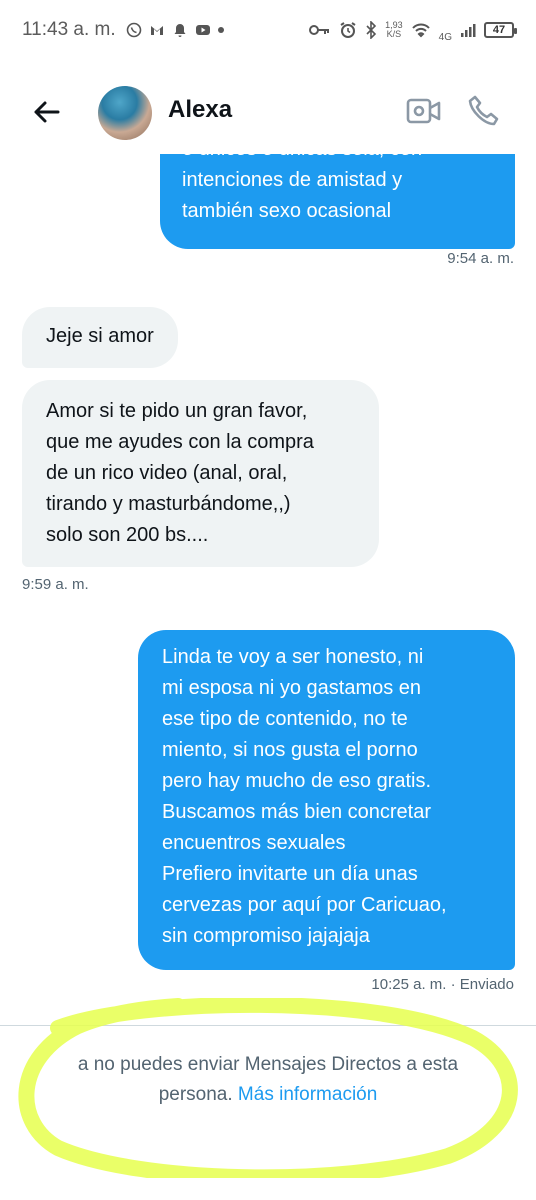 The height and width of the screenshot is (1200, 536). I want to click on message-timestamp: 9:54 a. m., so click(480, 258).